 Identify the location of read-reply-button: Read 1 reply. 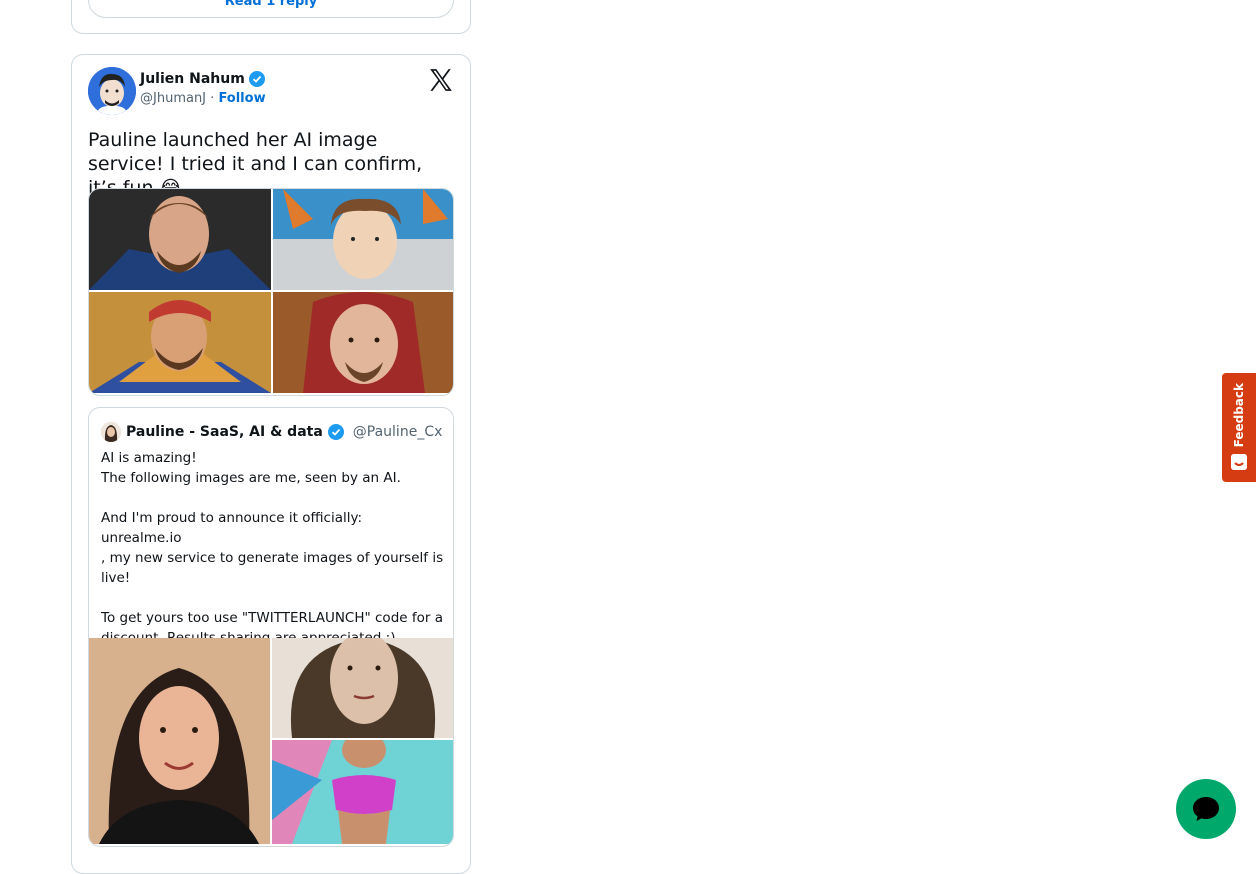
(271, 9).